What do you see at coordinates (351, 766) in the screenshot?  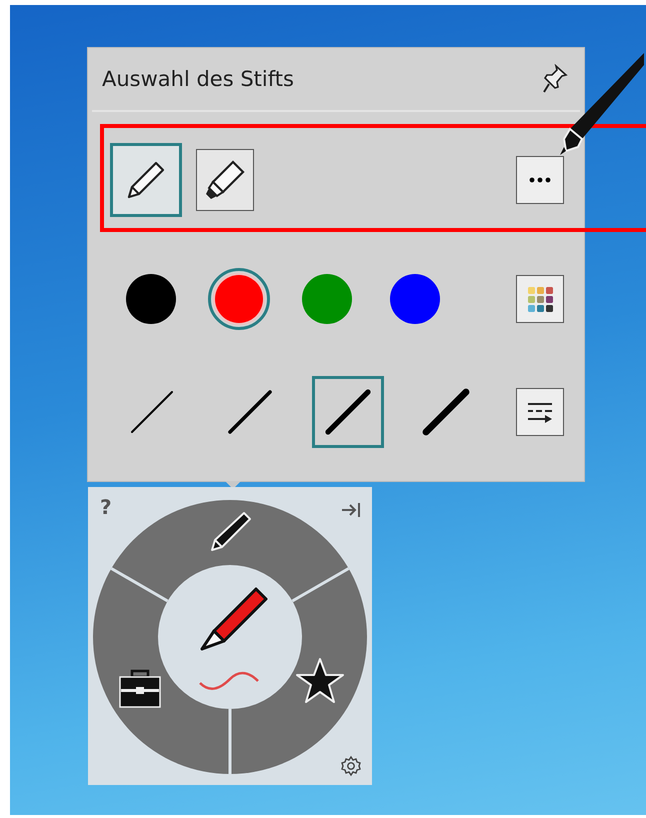 I see `settings-icon` at bounding box center [351, 766].